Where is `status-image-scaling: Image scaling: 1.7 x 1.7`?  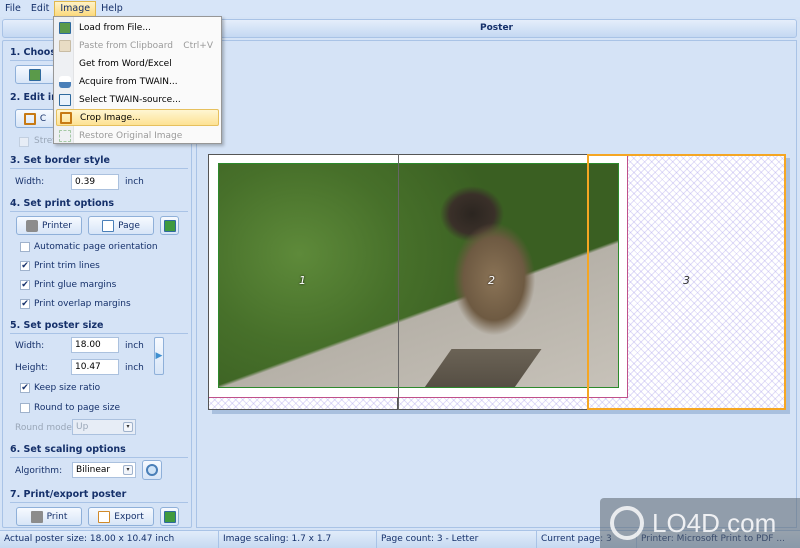
status-image-scaling: Image scaling: 1.7 x 1.7 is located at coordinates (297, 539).